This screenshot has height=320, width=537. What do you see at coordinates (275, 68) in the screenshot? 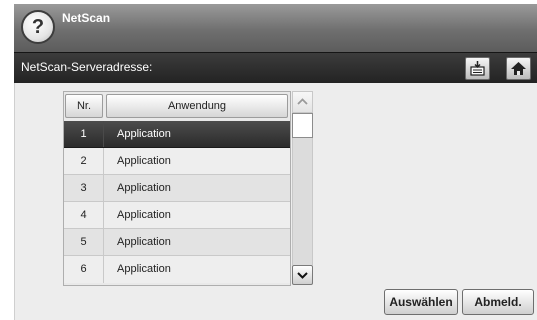
I see `address-bar: NetScan-Serveradresse:` at bounding box center [275, 68].